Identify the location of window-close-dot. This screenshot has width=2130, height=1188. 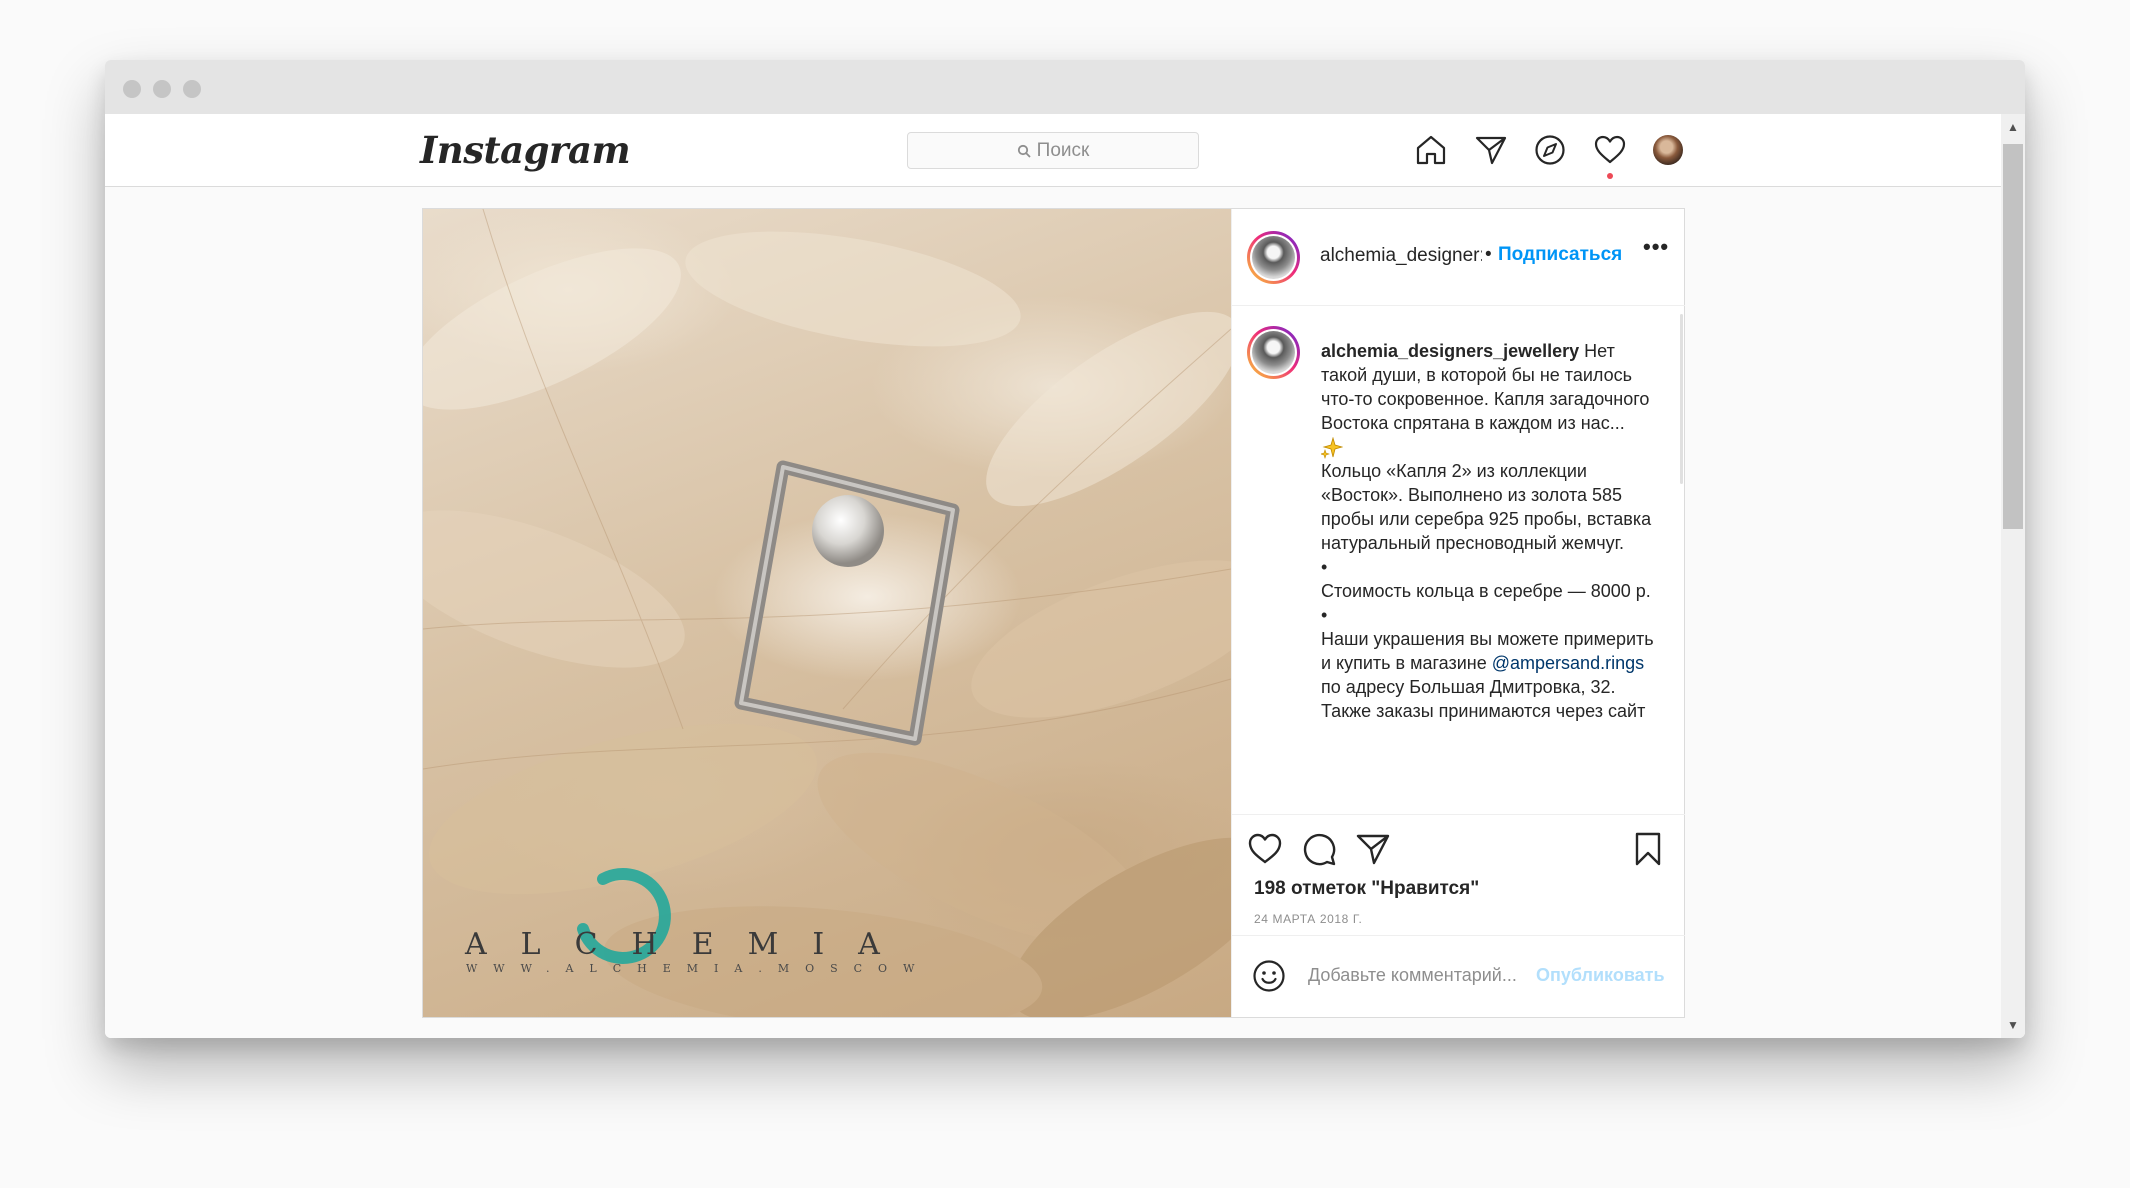
(132, 89).